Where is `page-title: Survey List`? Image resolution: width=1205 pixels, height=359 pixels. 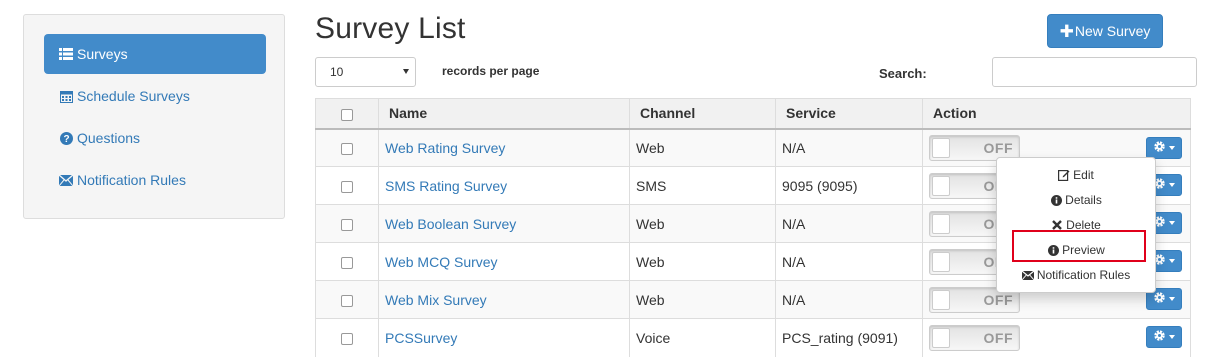 page-title: Survey List is located at coordinates (390, 28).